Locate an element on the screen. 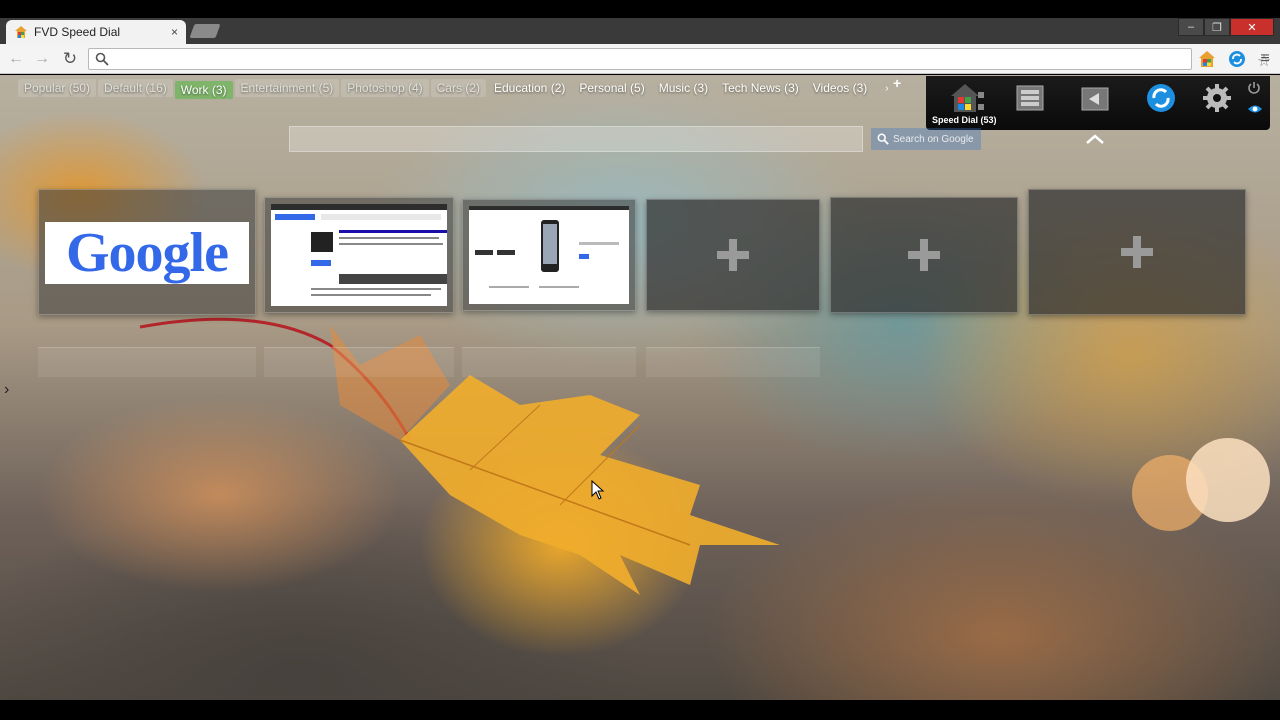  eye-icon is located at coordinates (1255, 109).